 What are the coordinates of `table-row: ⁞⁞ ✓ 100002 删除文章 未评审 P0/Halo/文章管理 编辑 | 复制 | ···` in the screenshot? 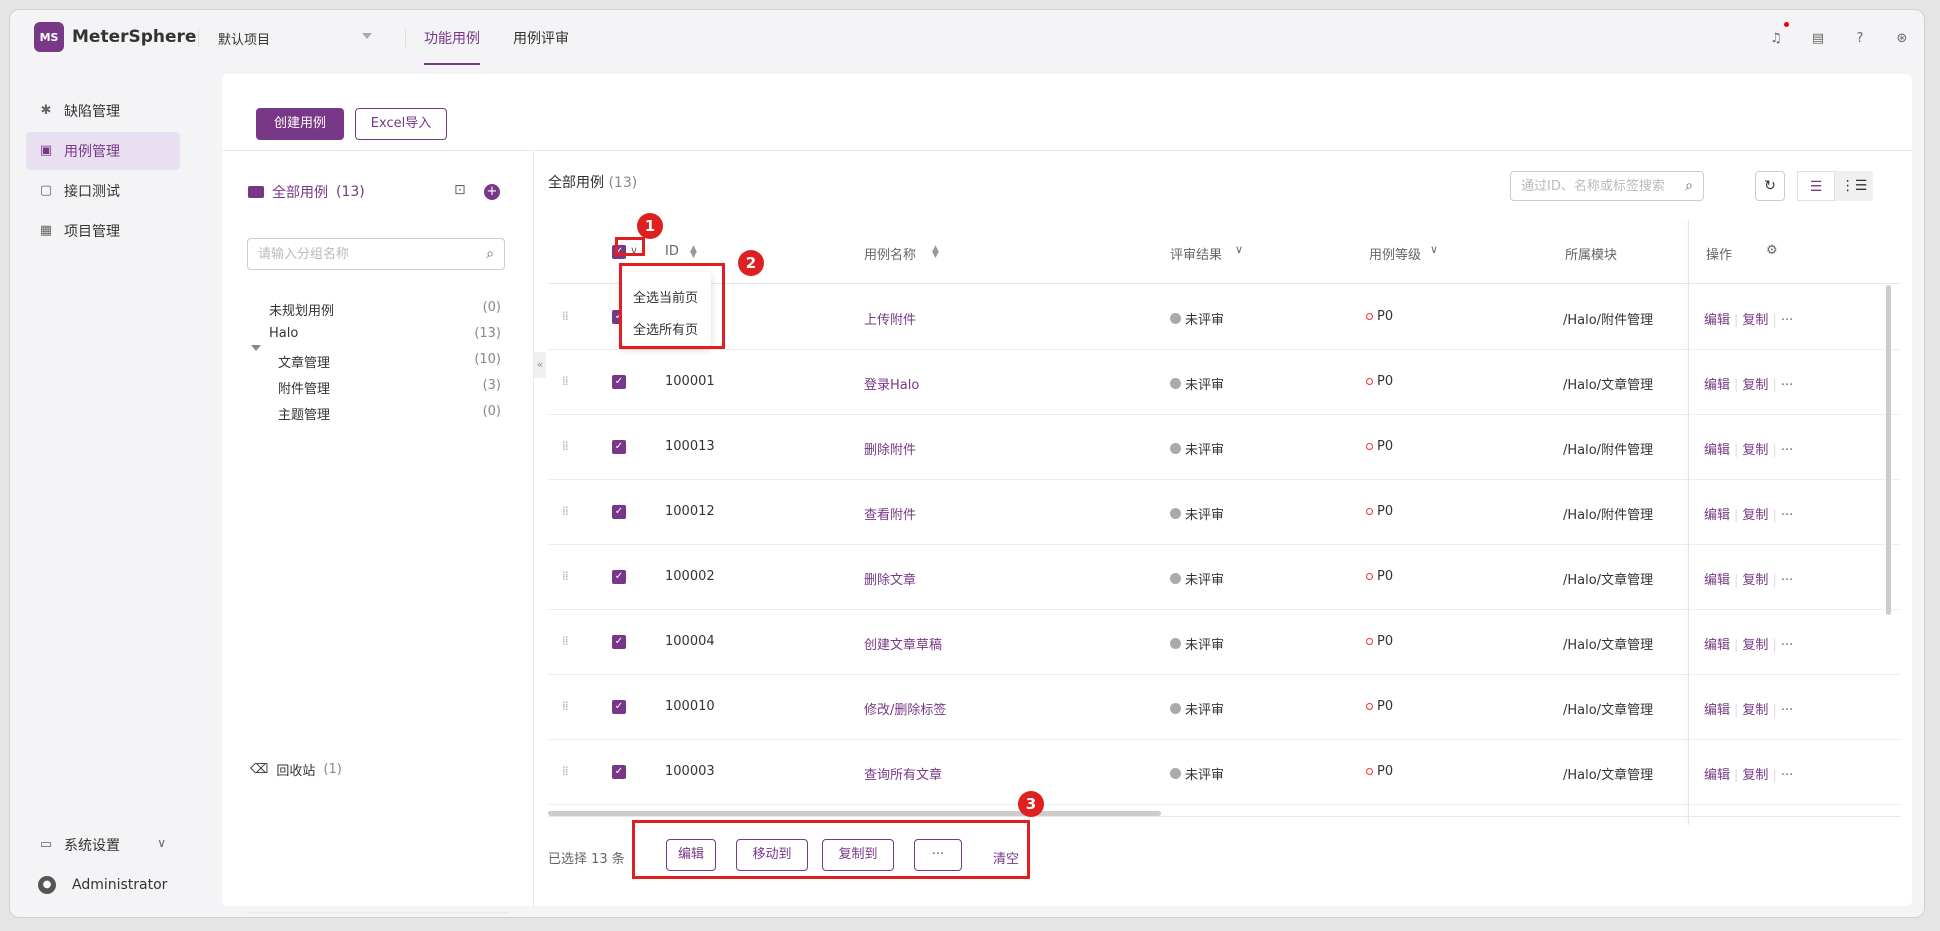 It's located at (1224, 577).